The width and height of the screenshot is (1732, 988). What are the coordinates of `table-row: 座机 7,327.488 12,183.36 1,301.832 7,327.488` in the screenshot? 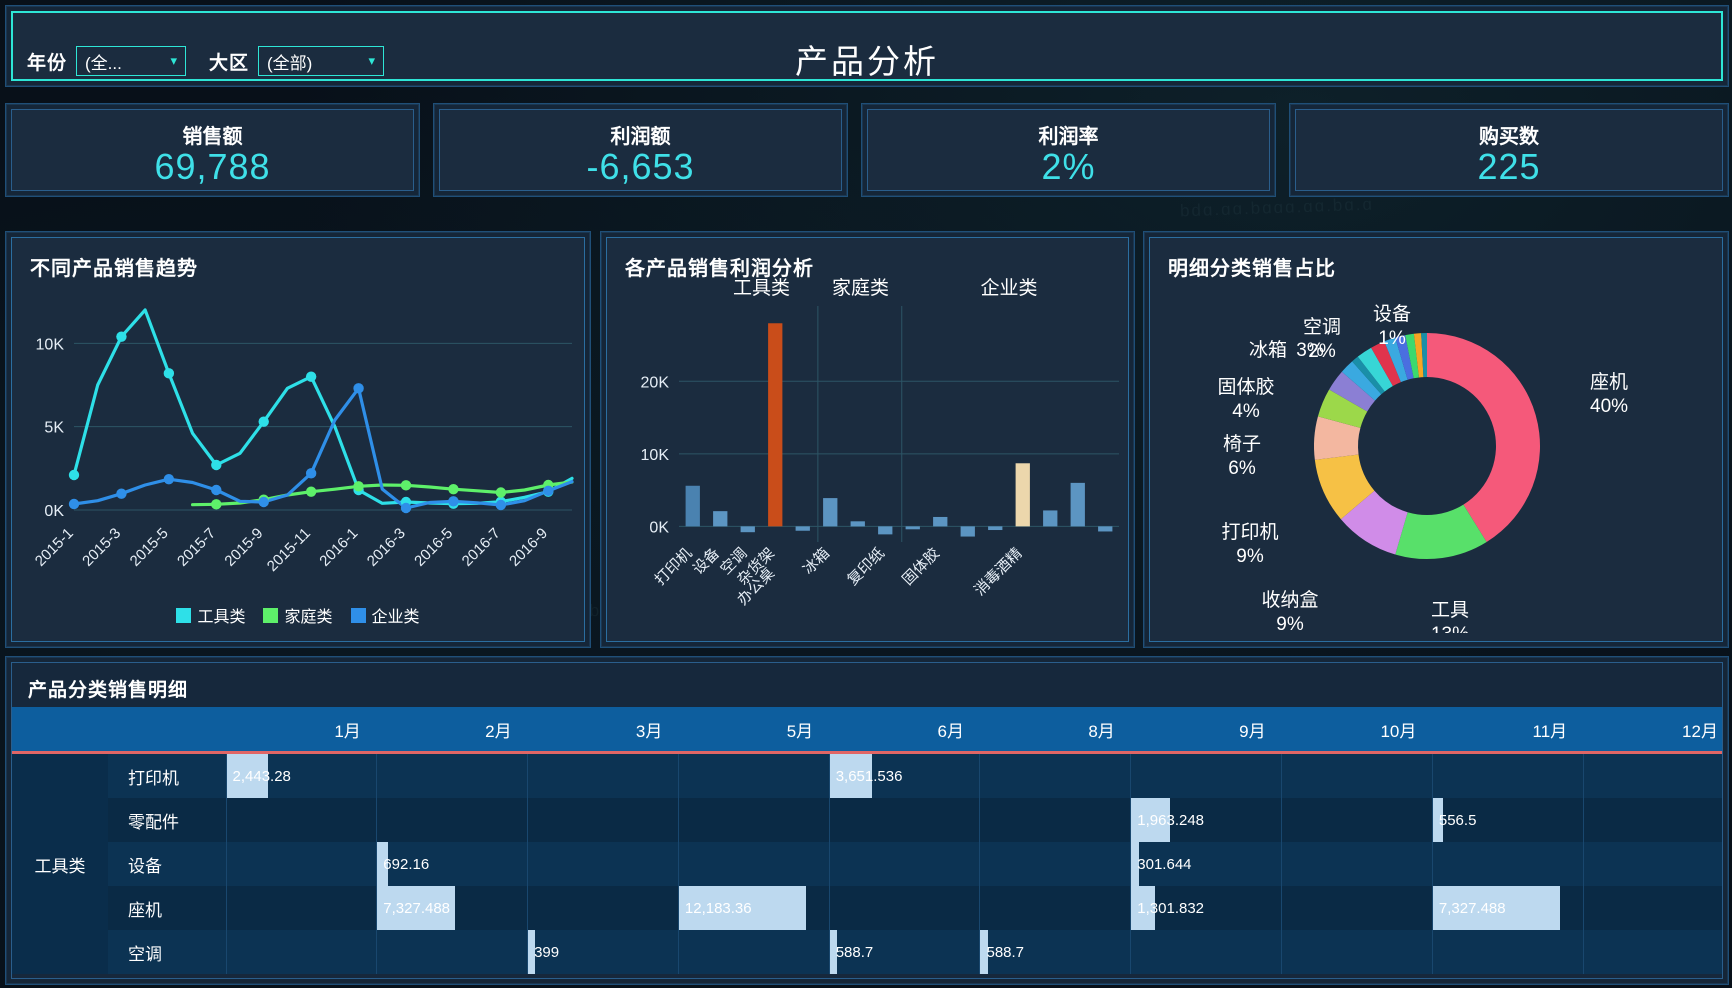 It's located at (867, 908).